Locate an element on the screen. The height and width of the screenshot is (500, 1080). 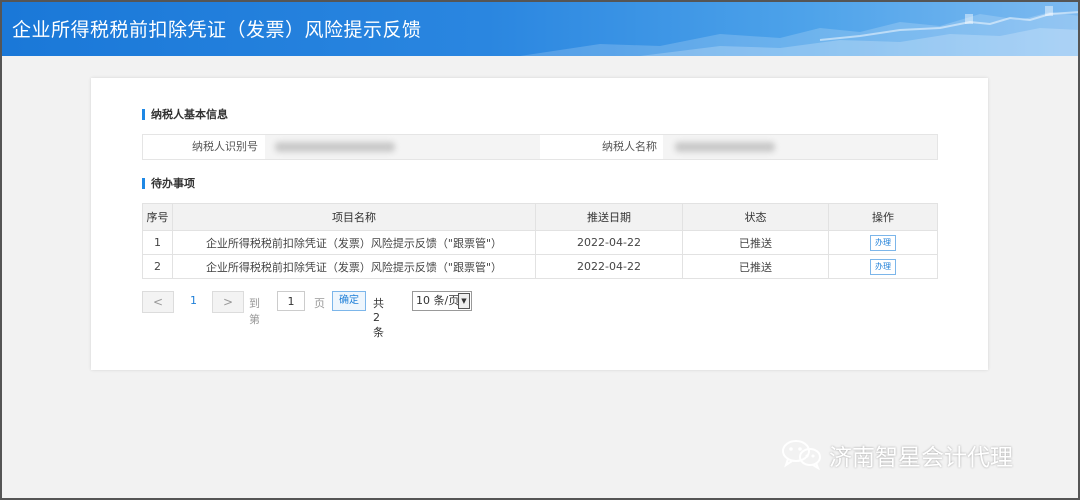
column-header-status: 状态 is located at coordinates (755, 217).